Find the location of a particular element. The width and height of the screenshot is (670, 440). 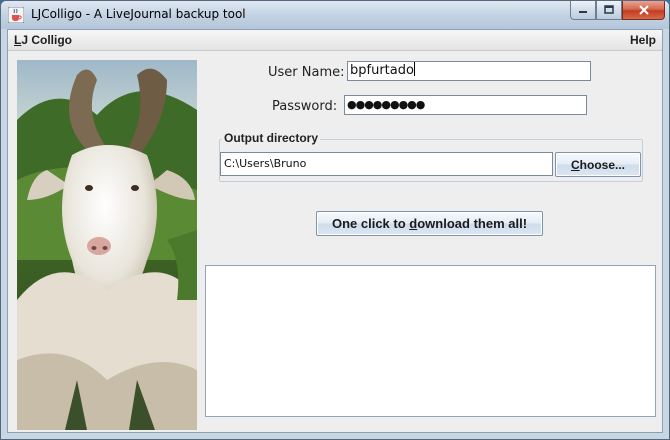

close-button is located at coordinates (643, 10).